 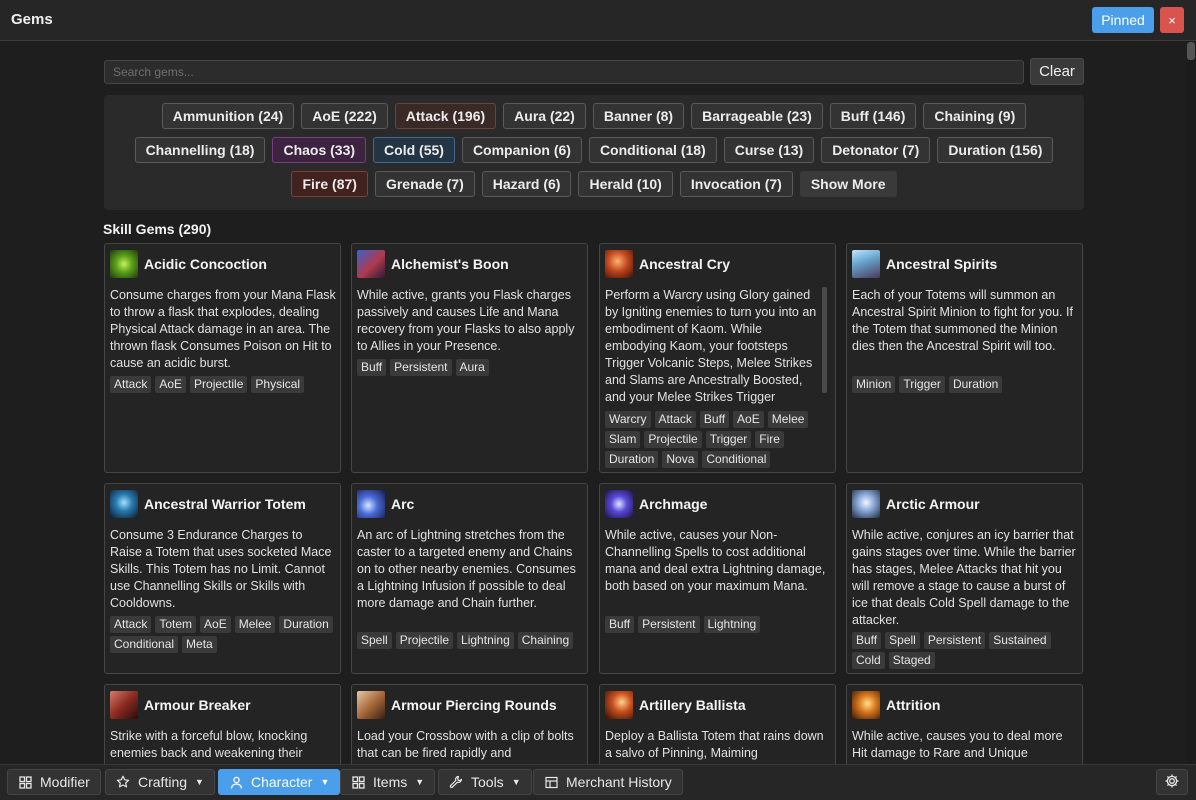 I want to click on filter-barrageable: Barrageable (23), so click(x=757, y=116).